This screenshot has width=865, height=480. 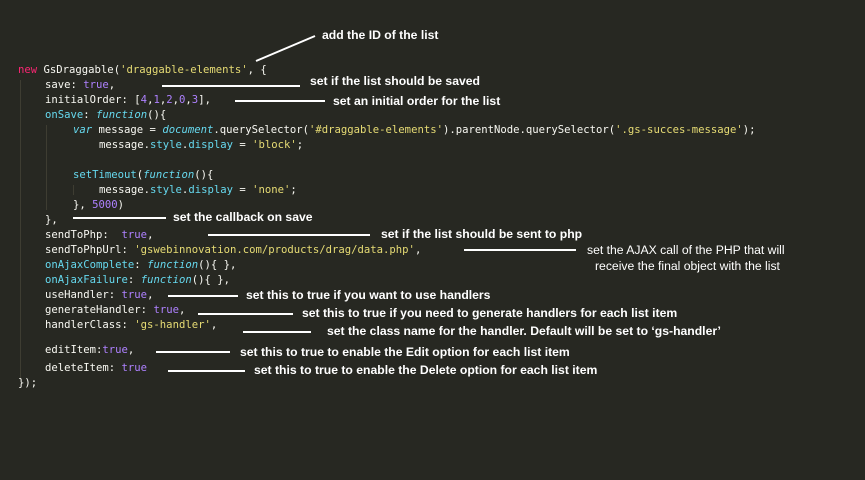 I want to click on note-send-php: set if the list should be sent to php, so click(x=482, y=234).